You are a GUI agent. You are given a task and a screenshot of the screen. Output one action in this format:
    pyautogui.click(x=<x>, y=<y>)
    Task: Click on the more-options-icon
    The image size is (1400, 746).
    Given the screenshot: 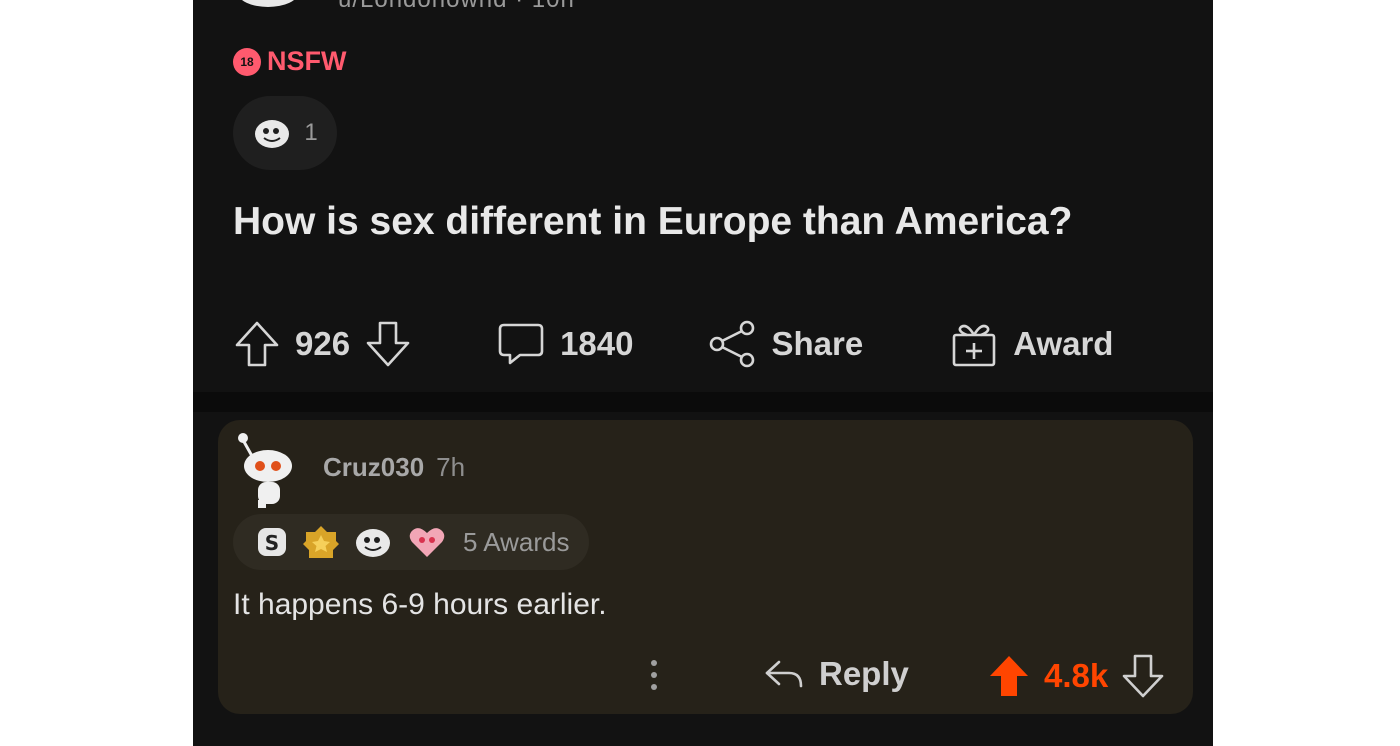 What is the action you would take?
    pyautogui.click(x=654, y=675)
    